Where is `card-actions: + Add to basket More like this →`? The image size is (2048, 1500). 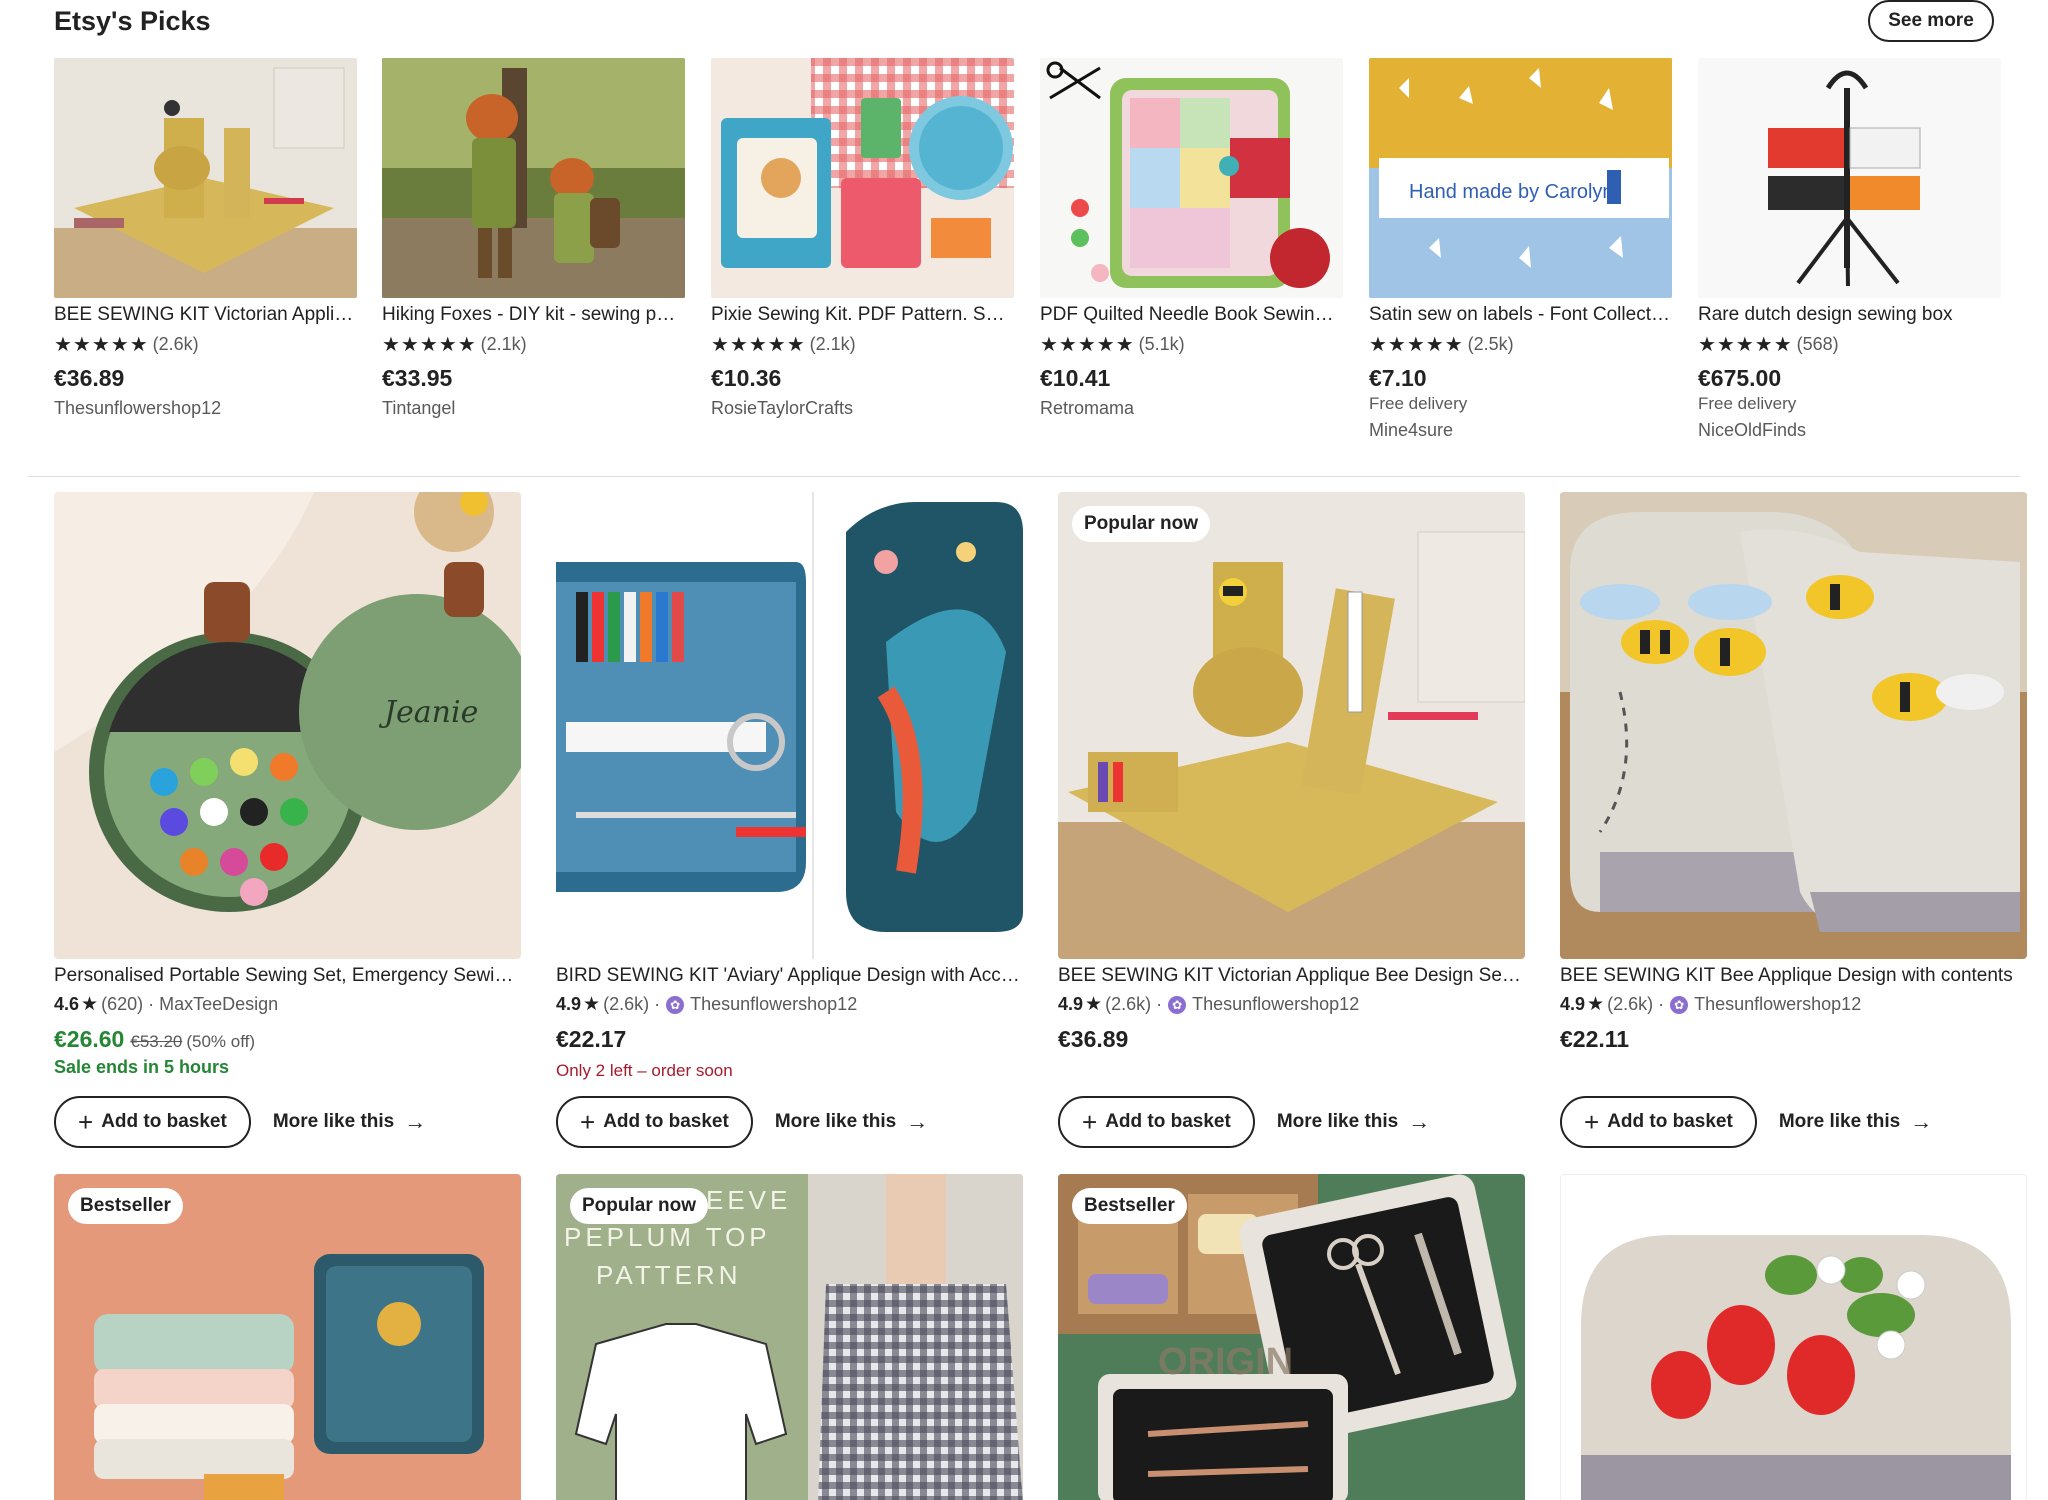
card-actions: + Add to basket More like this → is located at coordinates (240, 1122).